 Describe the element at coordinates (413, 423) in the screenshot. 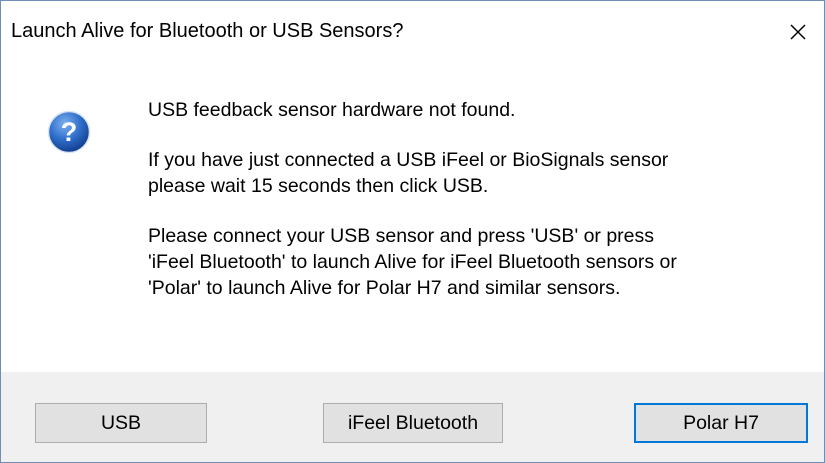

I see `ifeel-bluetooth-button: iFeel Bluetooth` at that location.